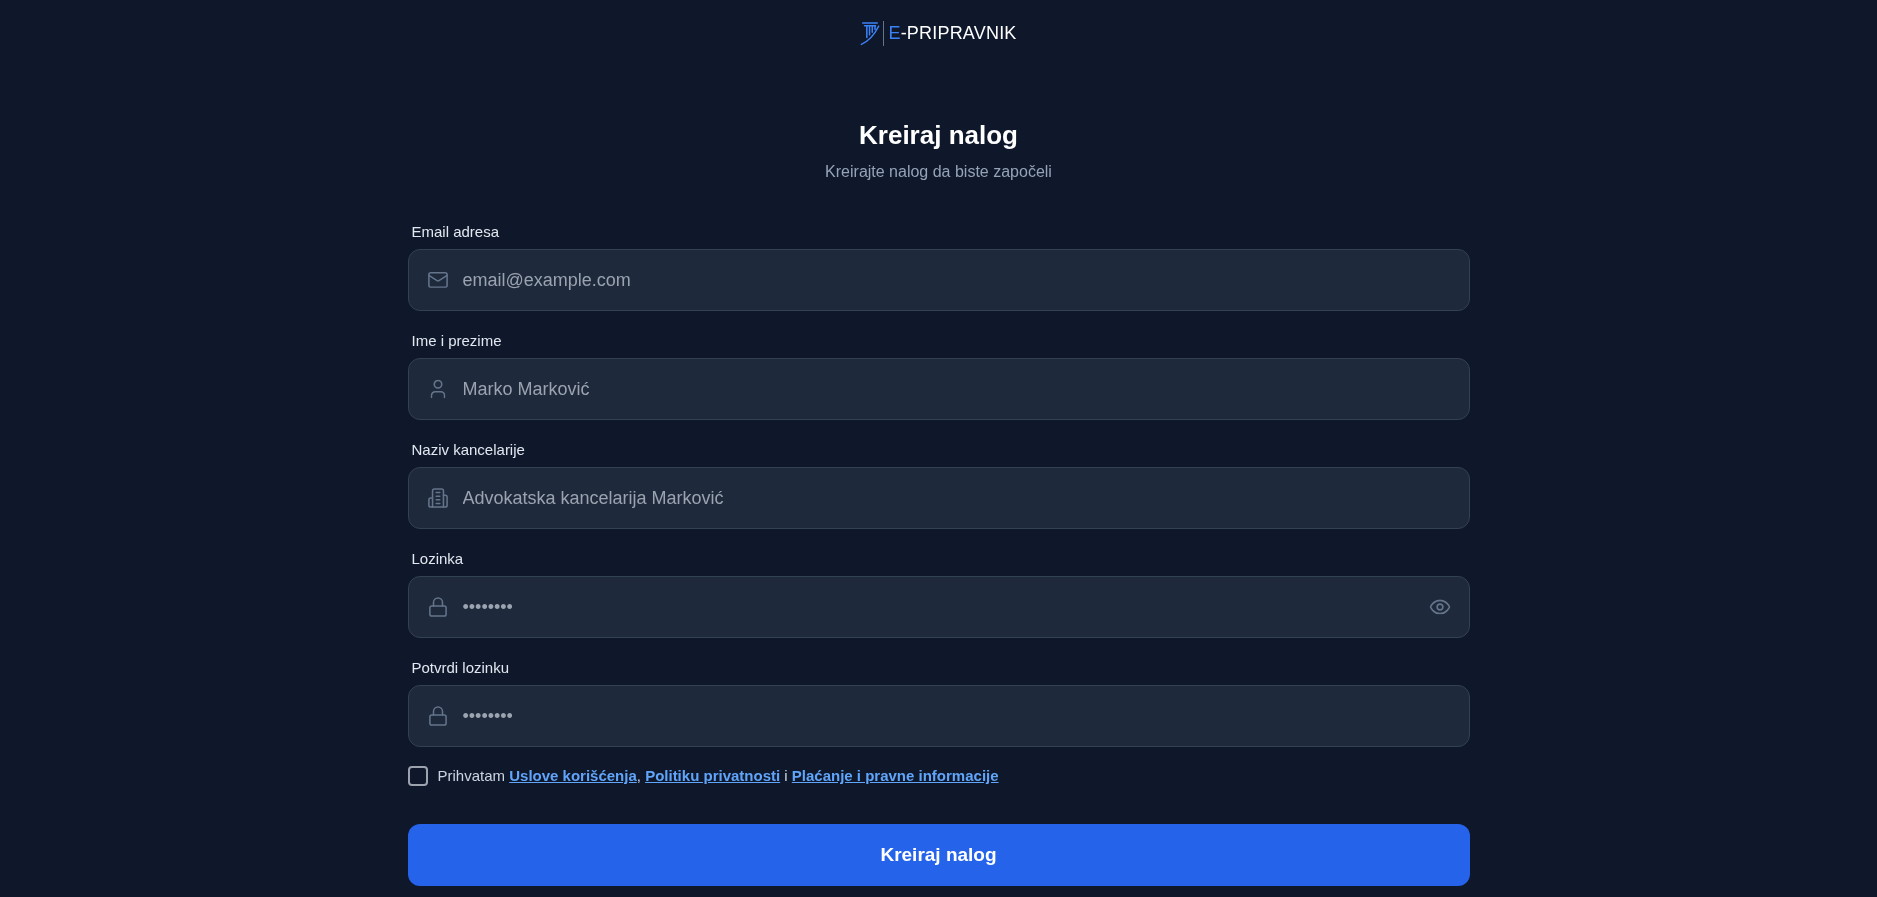  What do you see at coordinates (713, 775) in the screenshot?
I see `legal-link: Politiku privatnosti` at bounding box center [713, 775].